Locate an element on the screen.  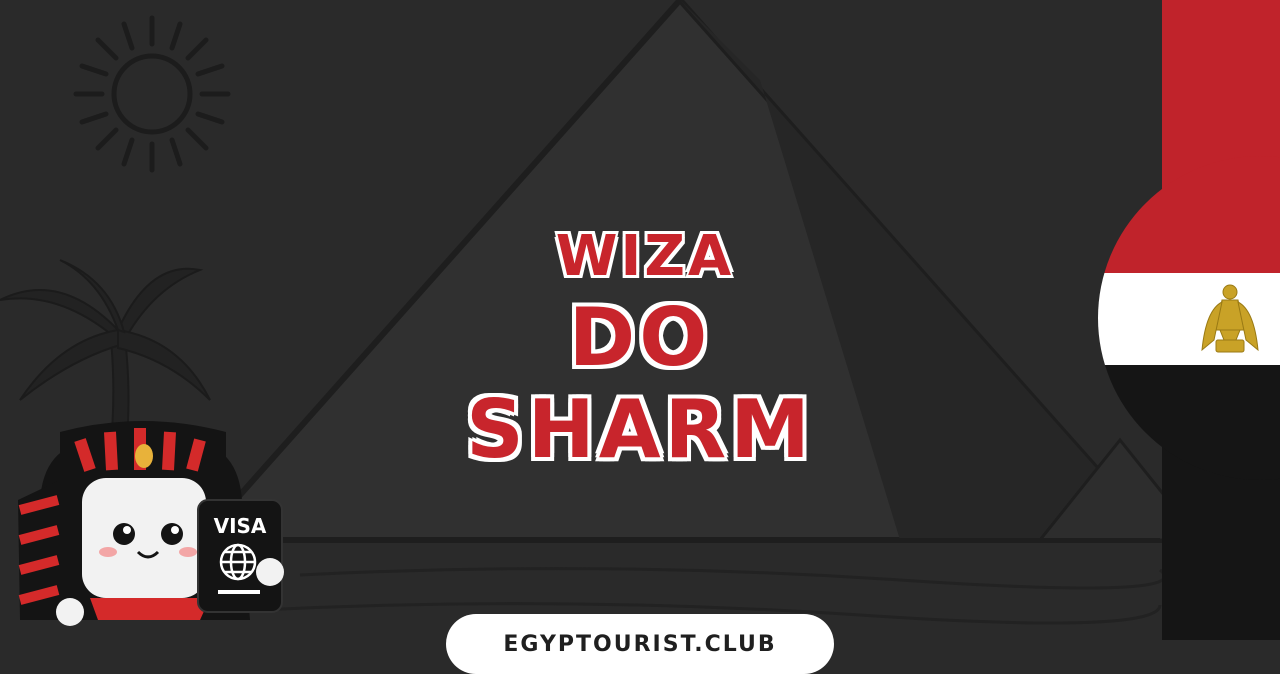
site-badge-text: EGYPTOURIST.CLUB is located at coordinates (640, 644).